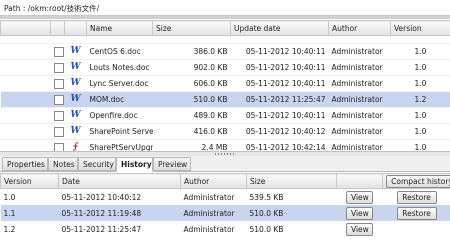  I want to click on hist-version: 1.1, so click(29, 213).